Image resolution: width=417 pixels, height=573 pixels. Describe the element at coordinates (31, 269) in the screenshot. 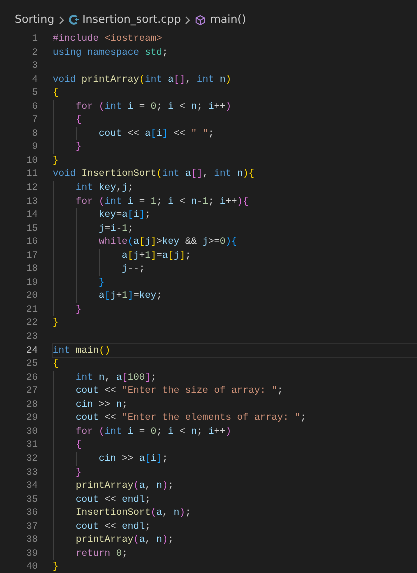

I see `line-number: 18` at that location.